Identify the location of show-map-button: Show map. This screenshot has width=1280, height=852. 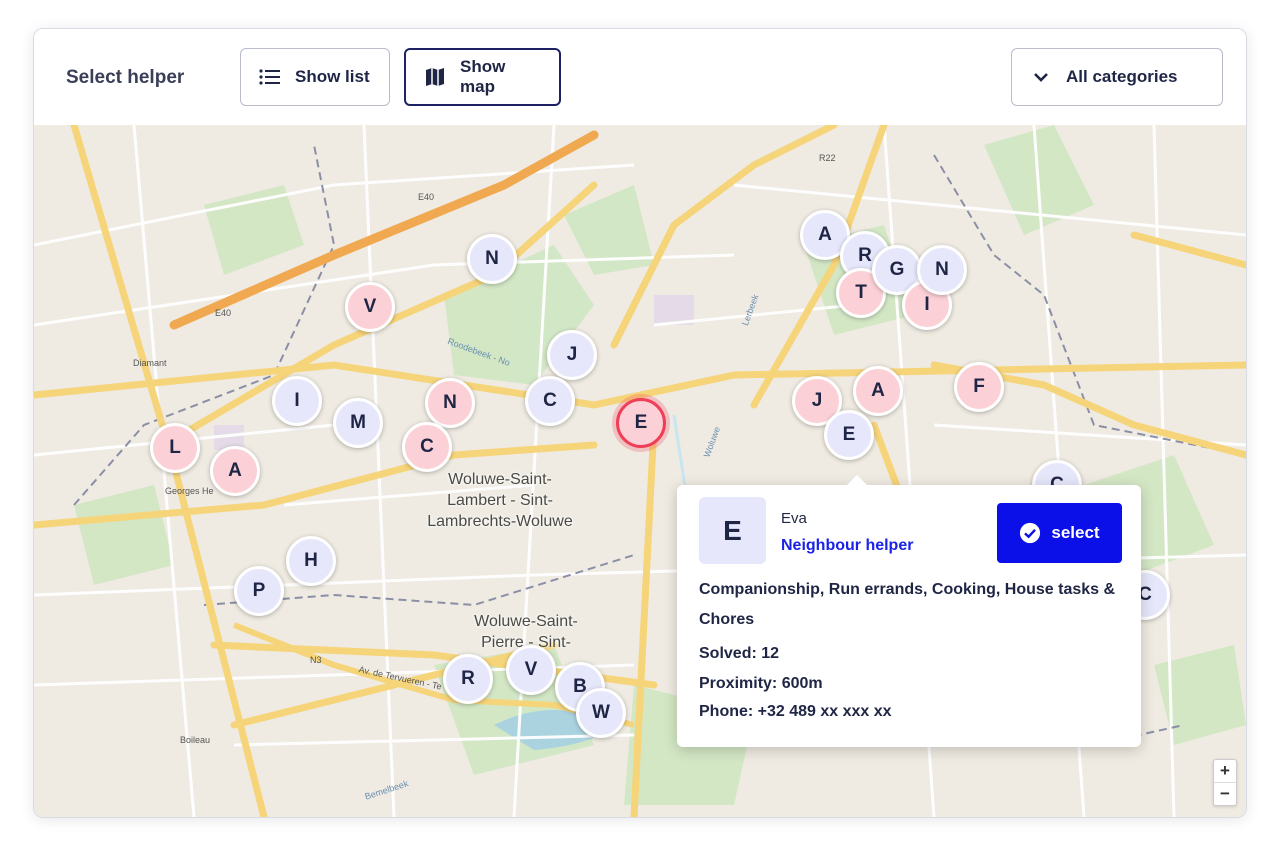
(482, 77).